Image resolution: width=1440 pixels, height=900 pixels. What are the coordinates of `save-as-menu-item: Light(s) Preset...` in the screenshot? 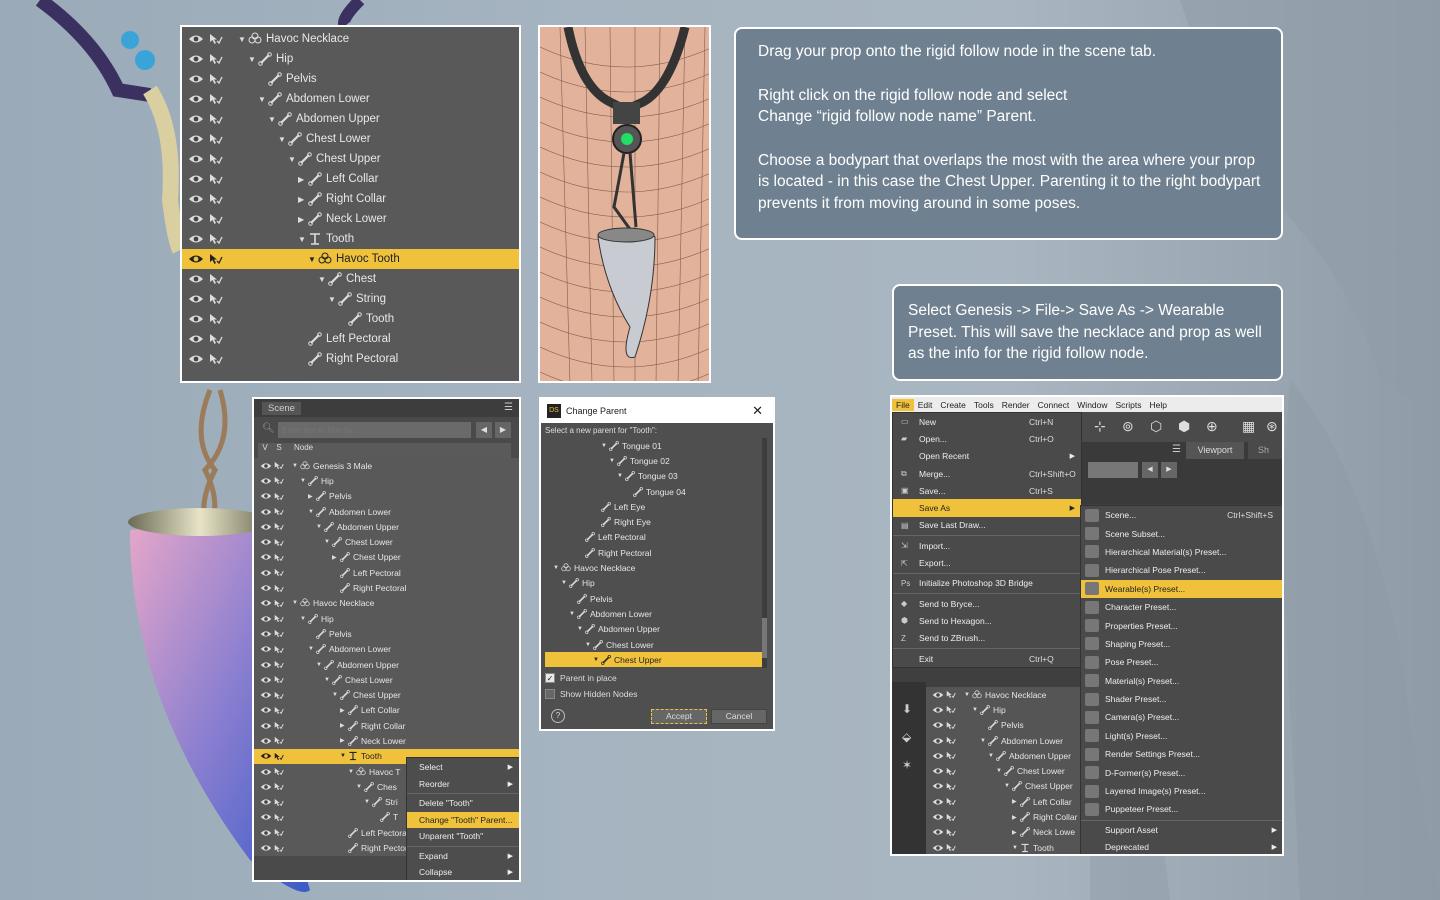 It's located at (1181, 736).